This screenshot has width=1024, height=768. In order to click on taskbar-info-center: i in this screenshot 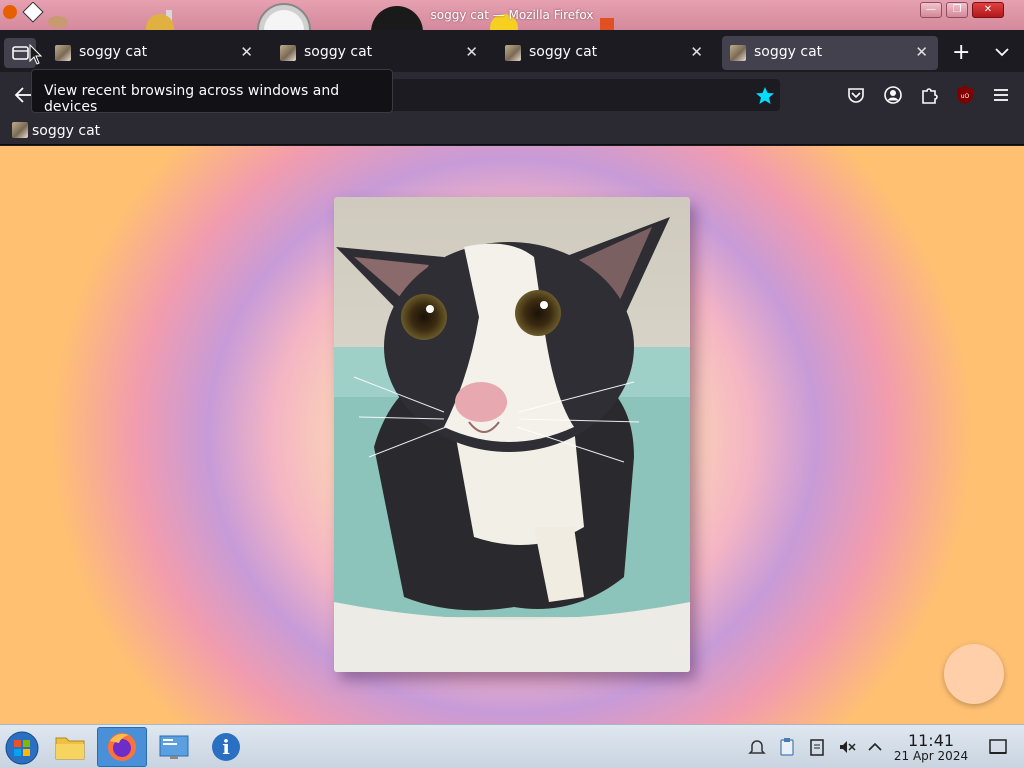, I will do `click(226, 747)`.